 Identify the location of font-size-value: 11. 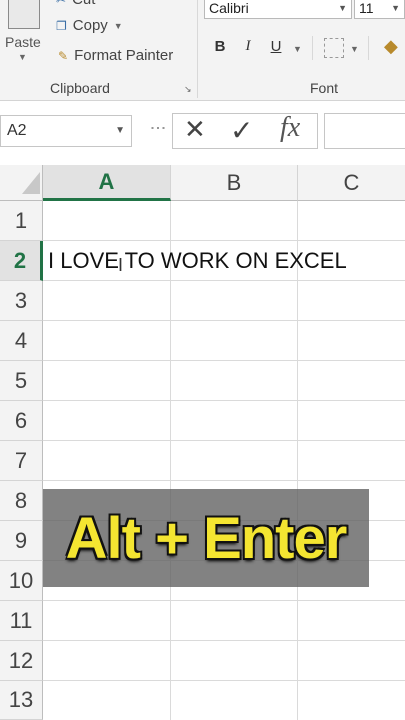
(366, 8).